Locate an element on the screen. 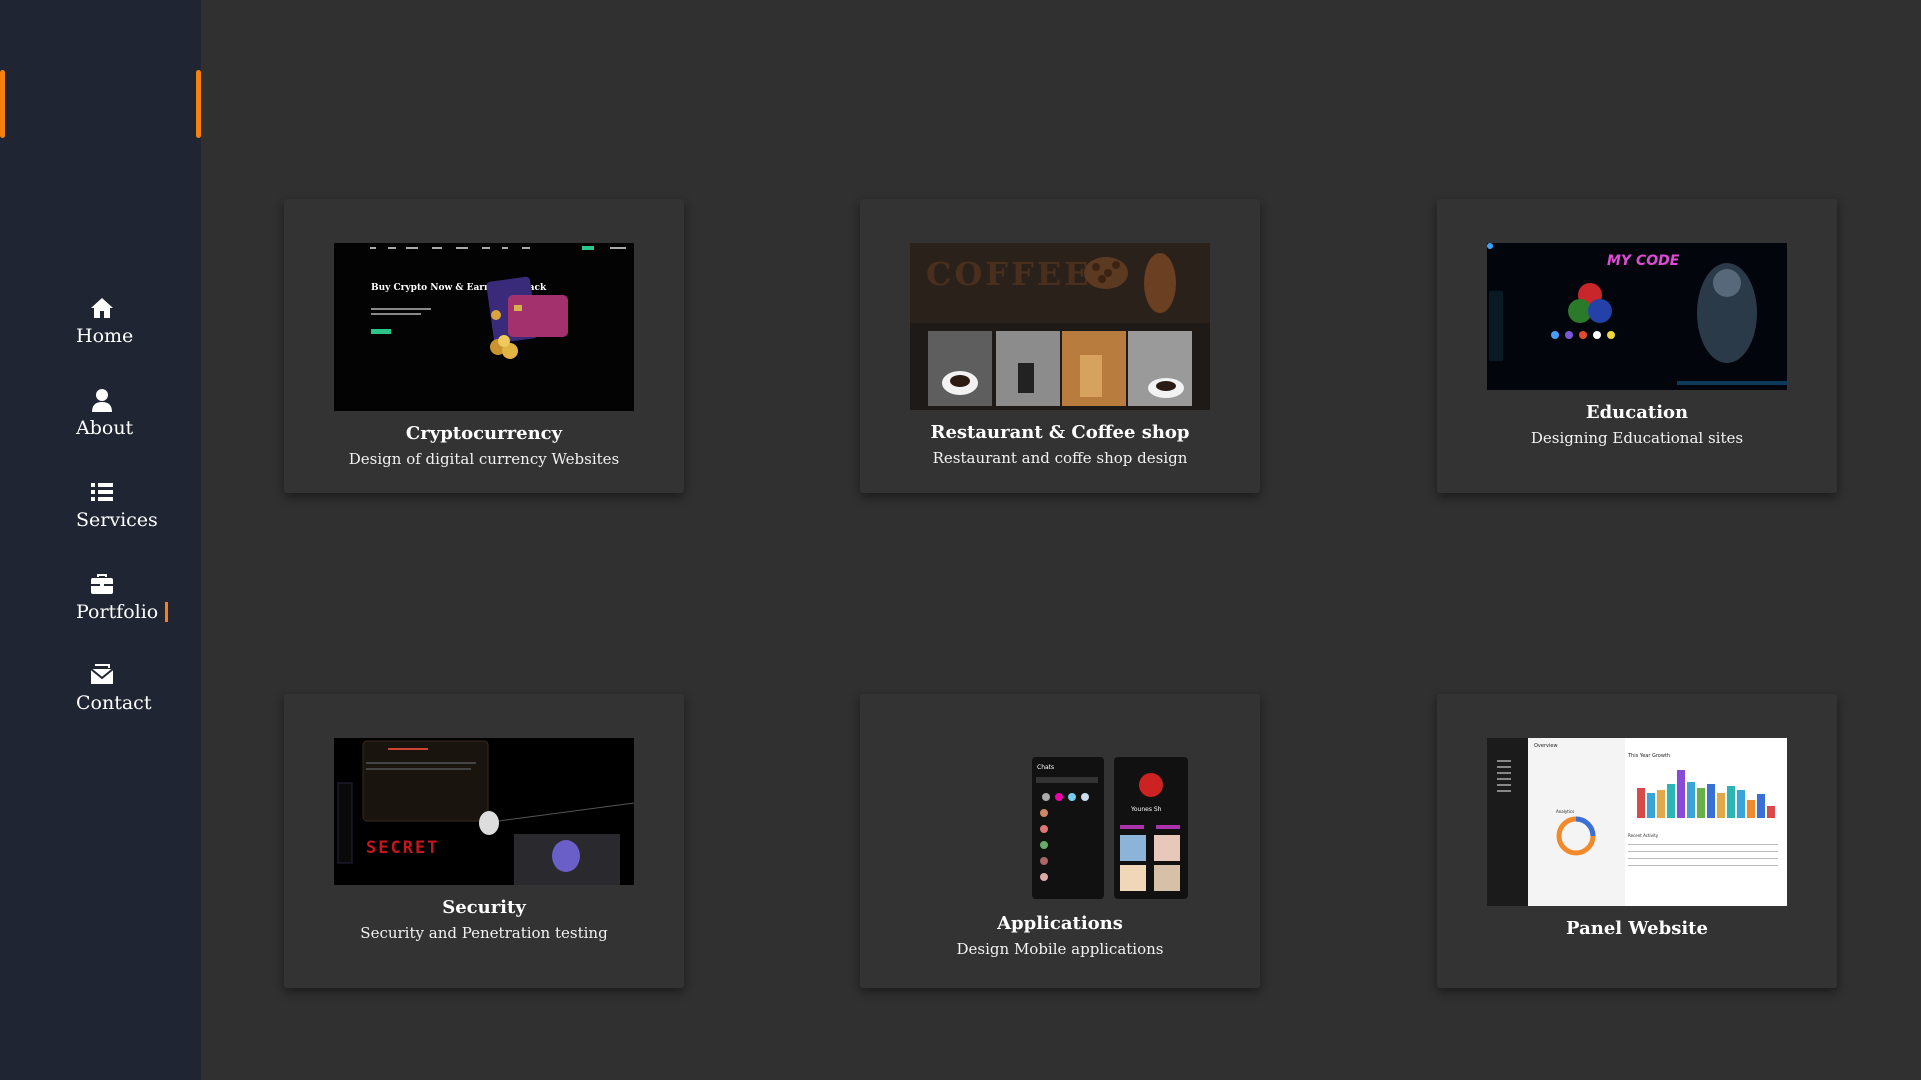 This screenshot has height=1080, width=1921. thumb-word: SECRET is located at coordinates (402, 848).